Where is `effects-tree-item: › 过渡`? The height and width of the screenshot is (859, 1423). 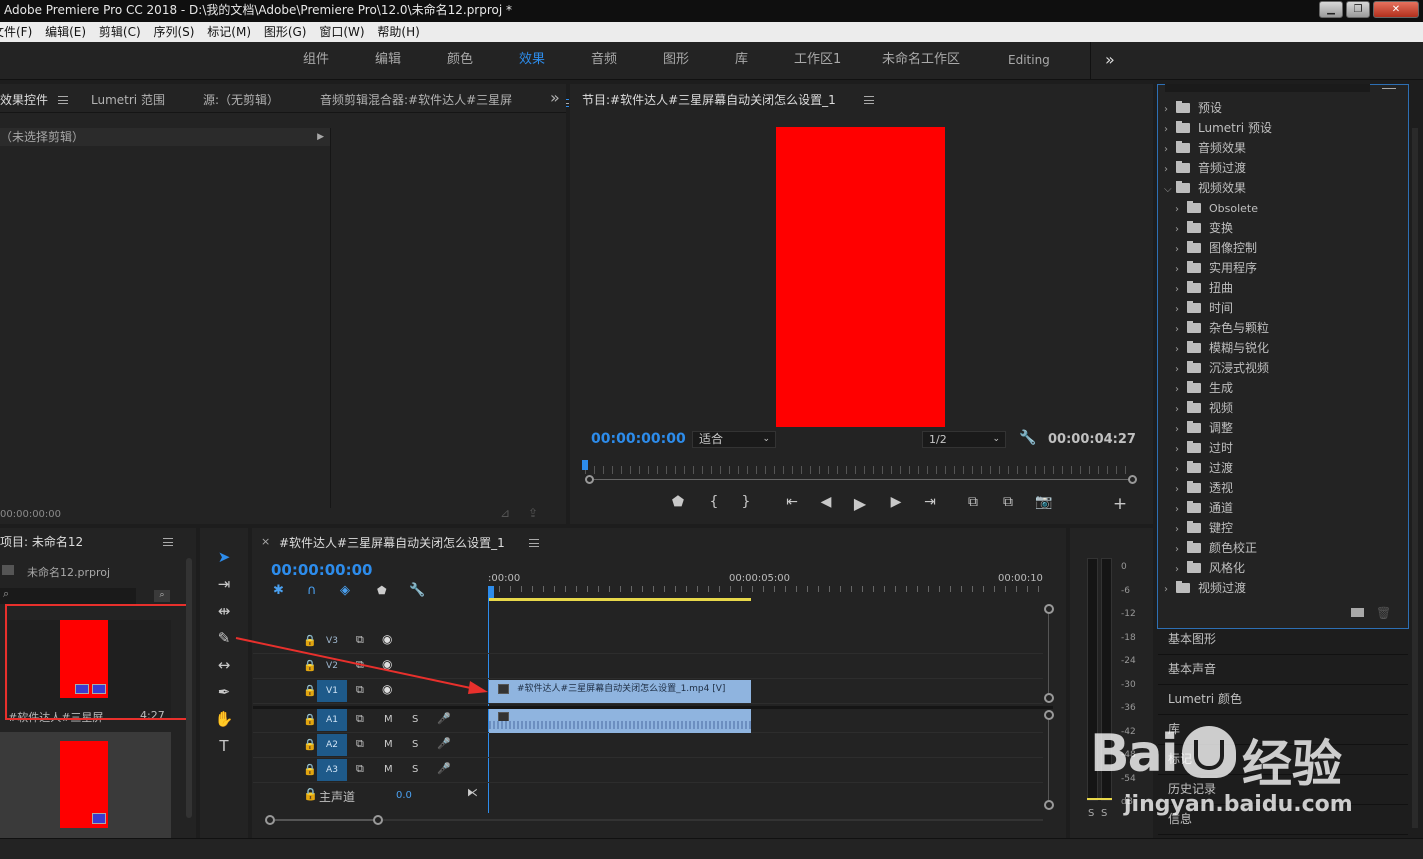
effects-tree-item: › 过渡 is located at coordinates (1204, 468).